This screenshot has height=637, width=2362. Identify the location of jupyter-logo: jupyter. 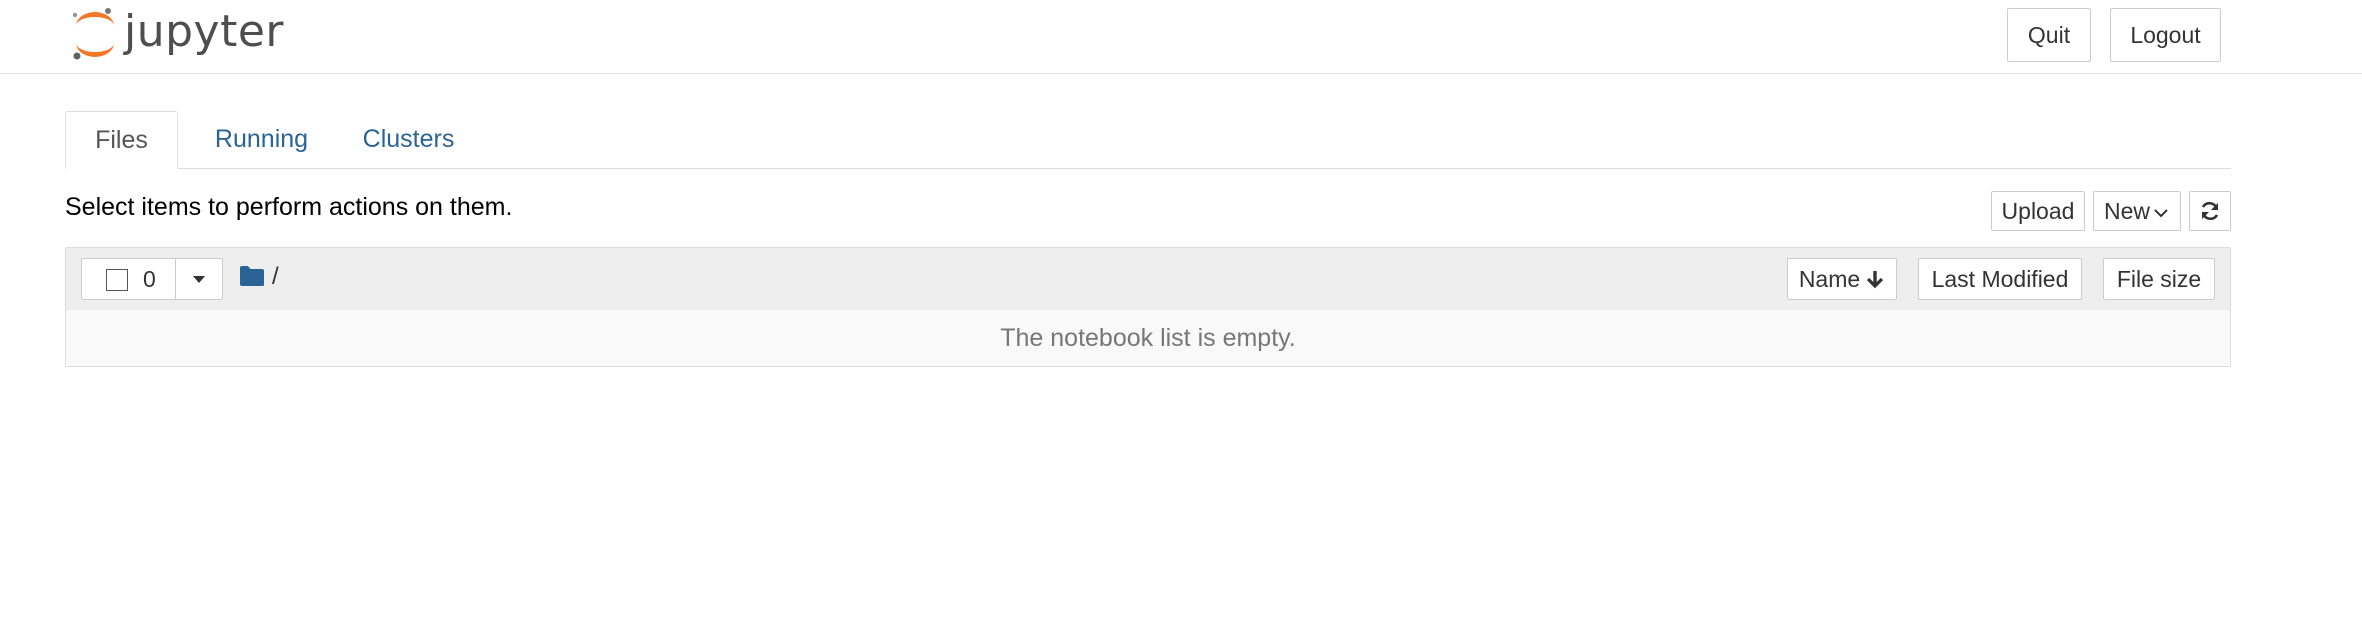
(180, 34).